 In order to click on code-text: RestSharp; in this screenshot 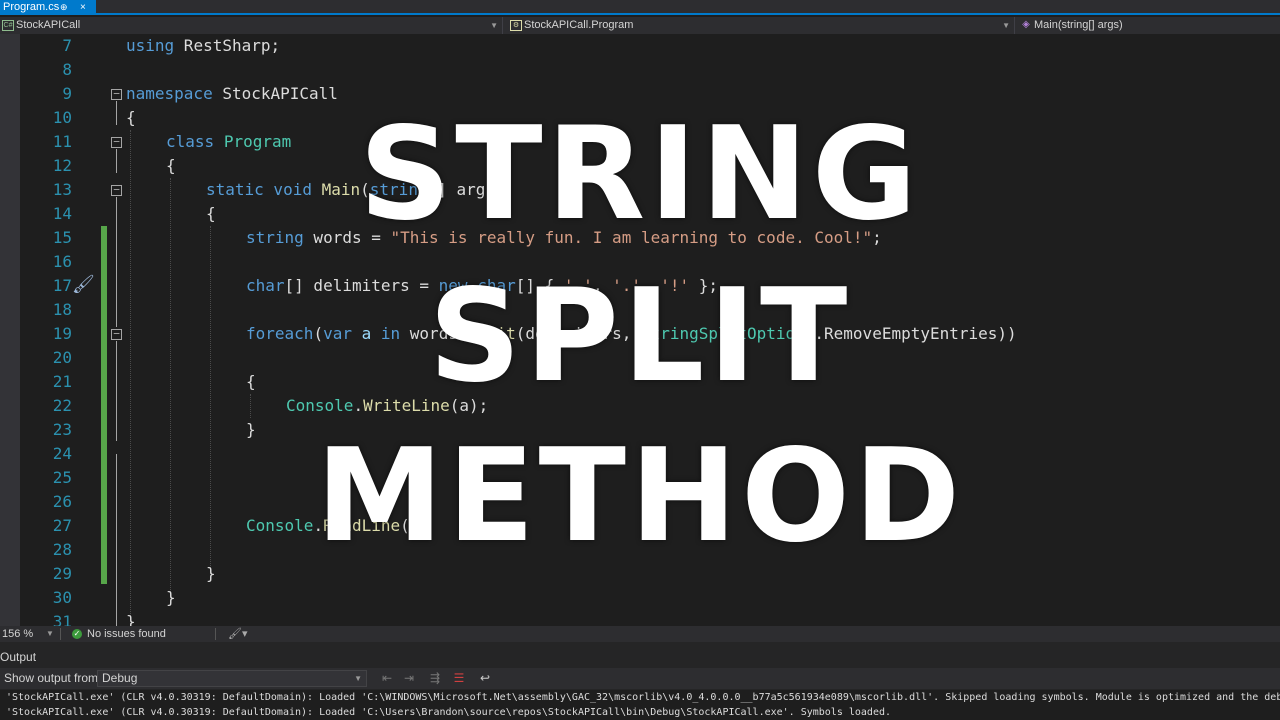, I will do `click(227, 45)`.